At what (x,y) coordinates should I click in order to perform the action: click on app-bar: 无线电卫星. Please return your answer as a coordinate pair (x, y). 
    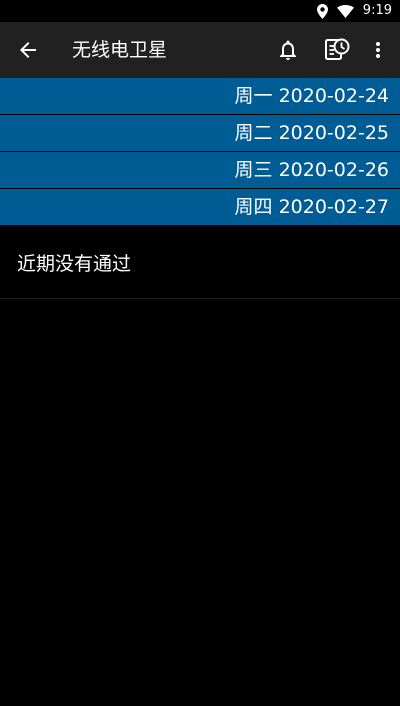
    Looking at the image, I should click on (200, 50).